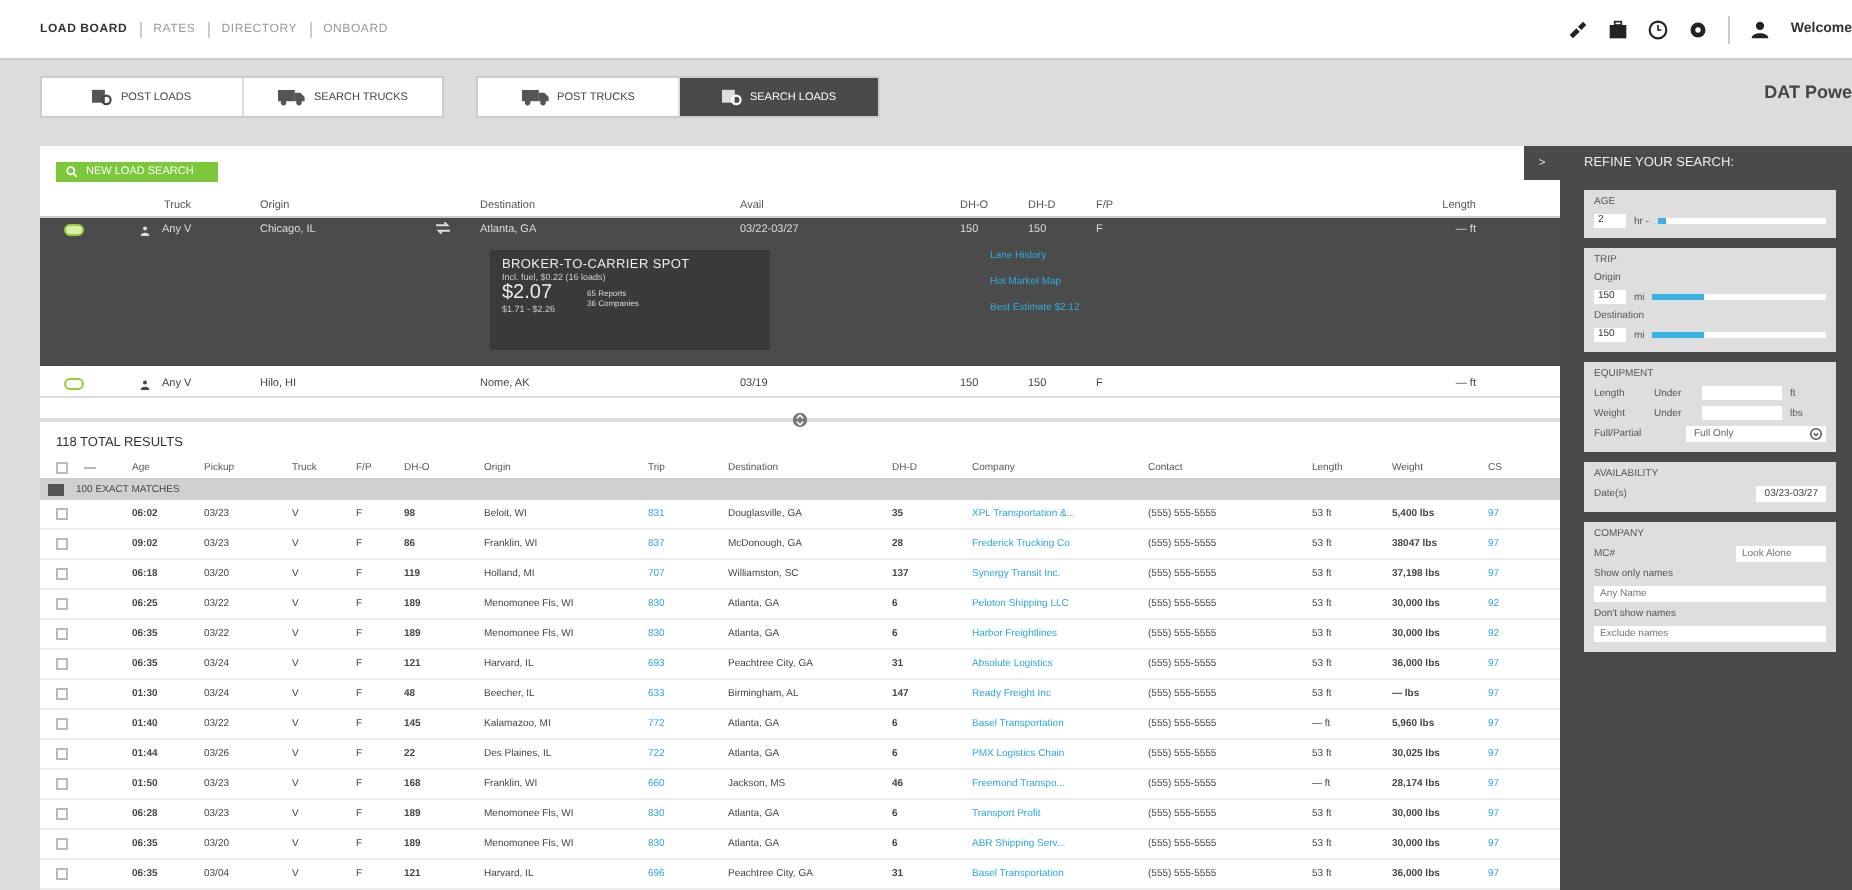 The height and width of the screenshot is (890, 1852). What do you see at coordinates (1760, 29) in the screenshot?
I see `user-icon` at bounding box center [1760, 29].